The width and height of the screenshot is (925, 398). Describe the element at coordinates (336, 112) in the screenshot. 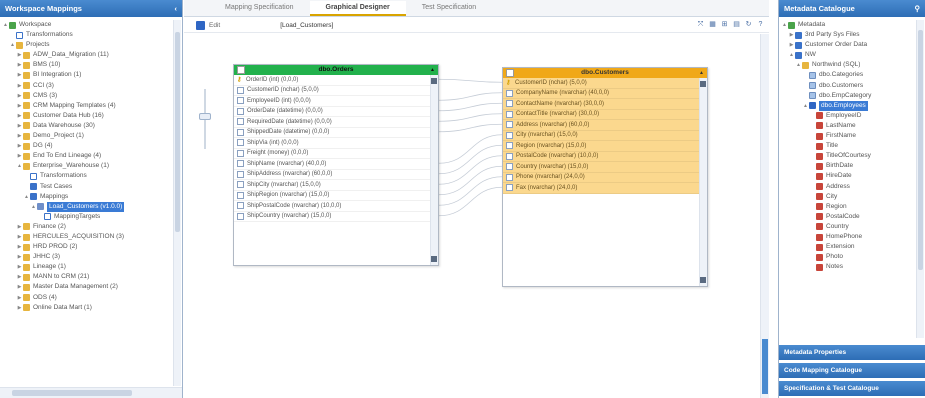

I see `entity-field-row: OrderDate (datetime) (0,0,0)` at that location.